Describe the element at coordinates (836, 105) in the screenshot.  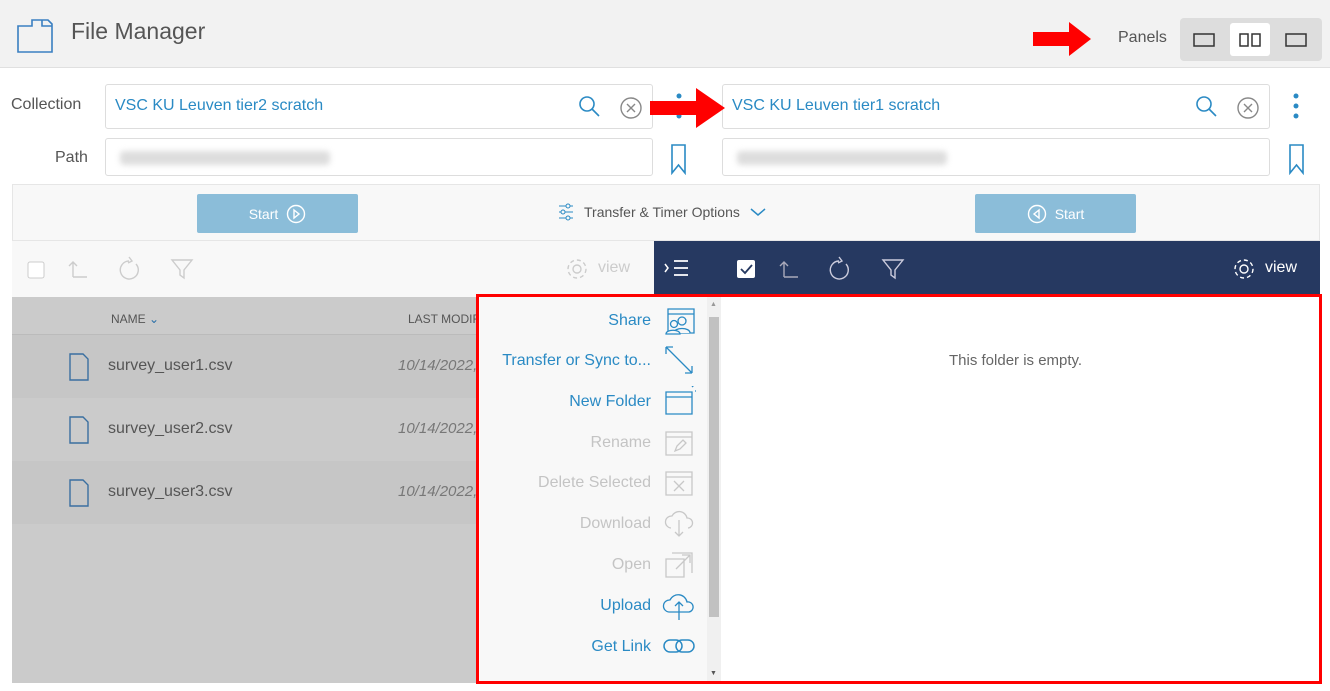
I see `collection-value: VSC KU Leuven tier1 scratch` at that location.